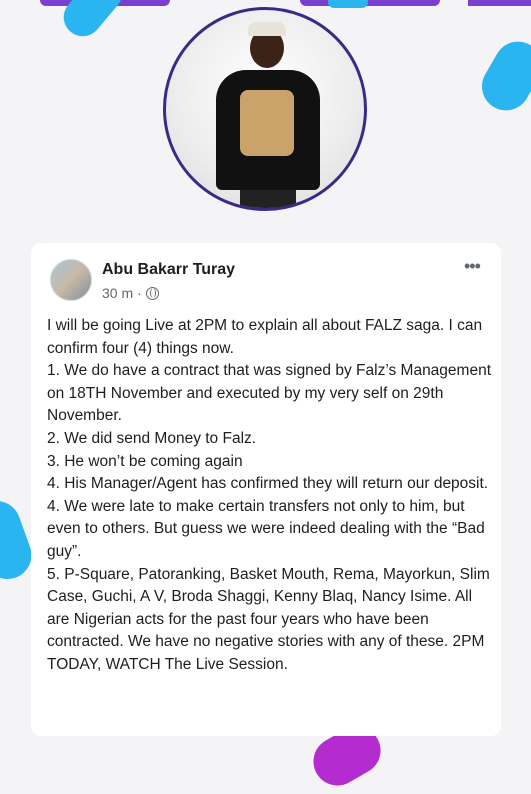 The image size is (531, 794). What do you see at coordinates (168, 270) in the screenshot?
I see `author-name: Abu Bakarr Turay` at bounding box center [168, 270].